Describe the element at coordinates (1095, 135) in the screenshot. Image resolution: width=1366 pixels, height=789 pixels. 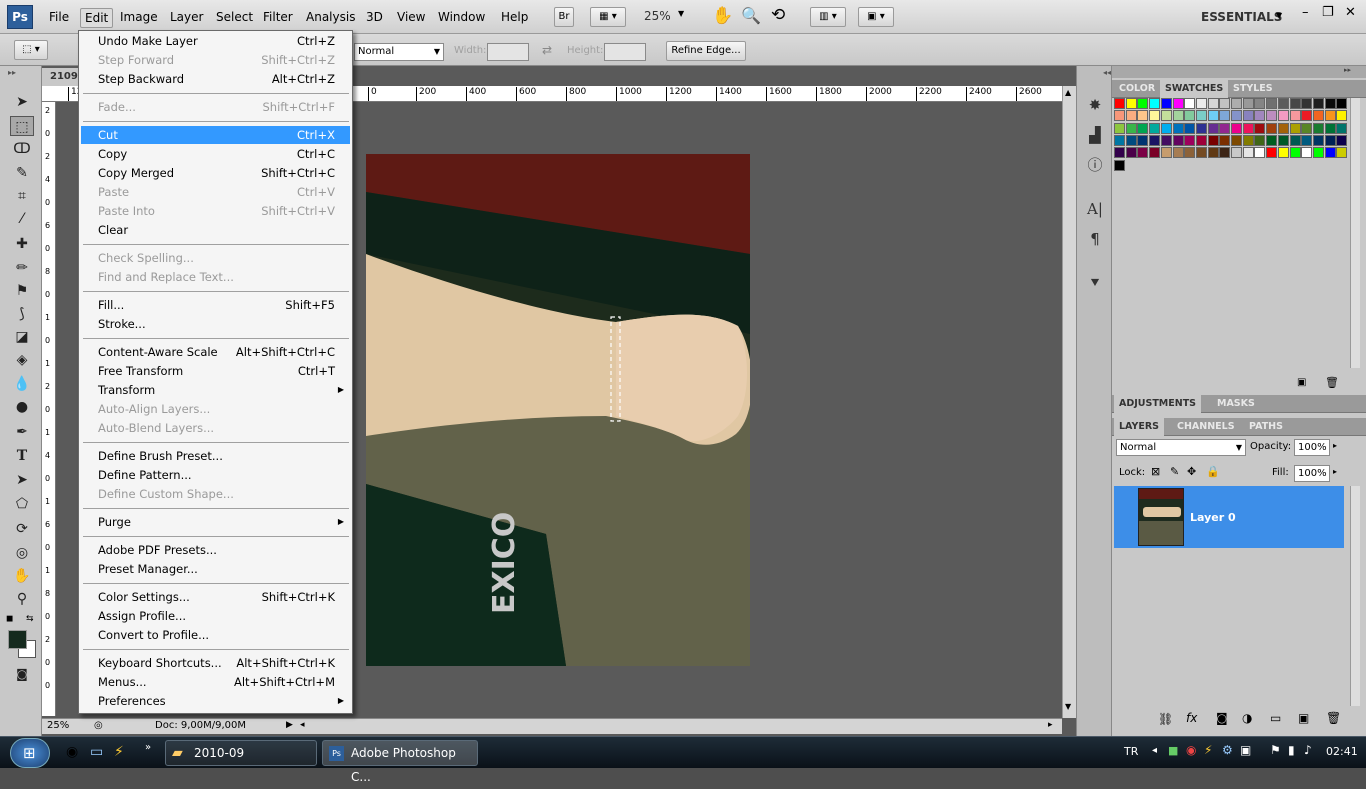
I see `histogram-panel-icon: ▟` at that location.